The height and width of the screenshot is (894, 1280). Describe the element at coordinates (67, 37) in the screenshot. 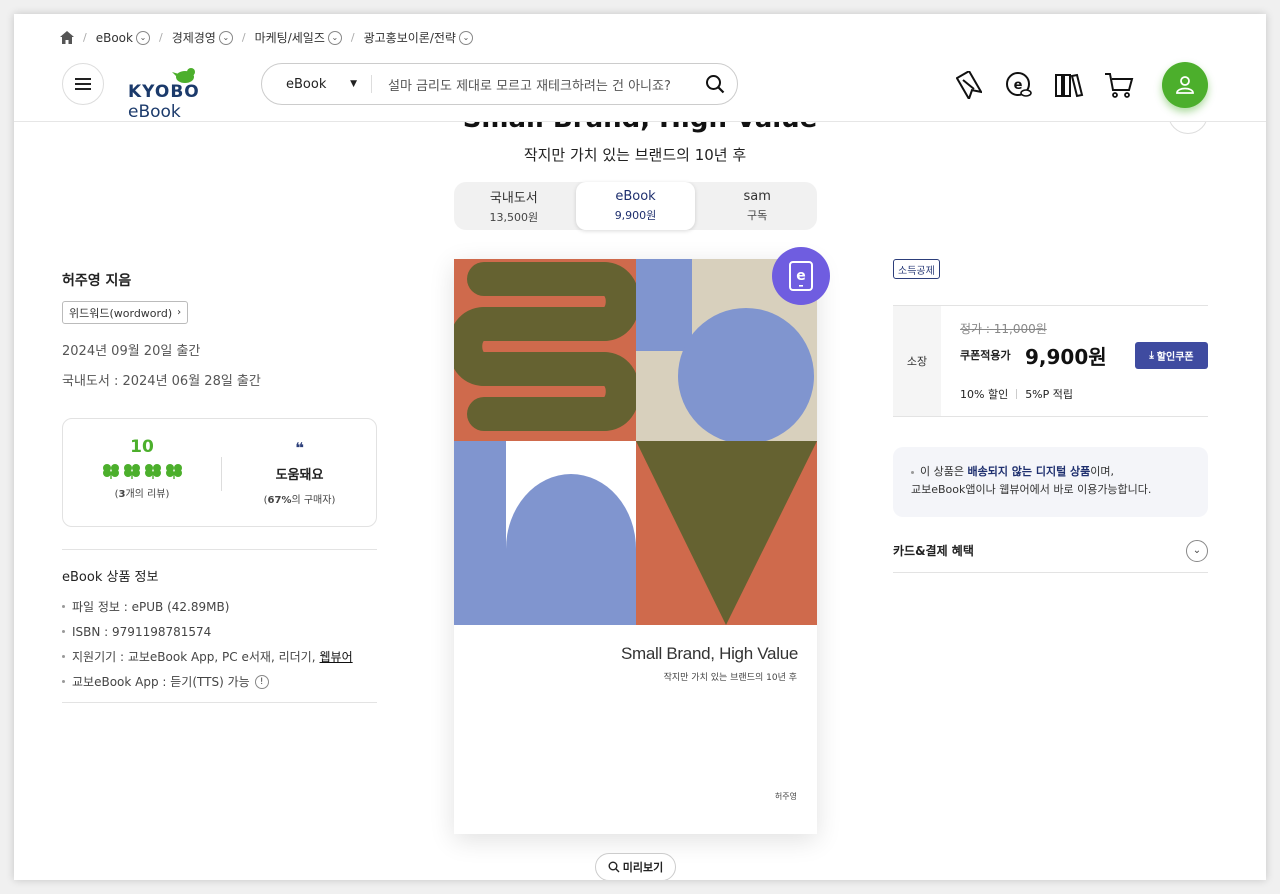

I see `home-icon` at that location.